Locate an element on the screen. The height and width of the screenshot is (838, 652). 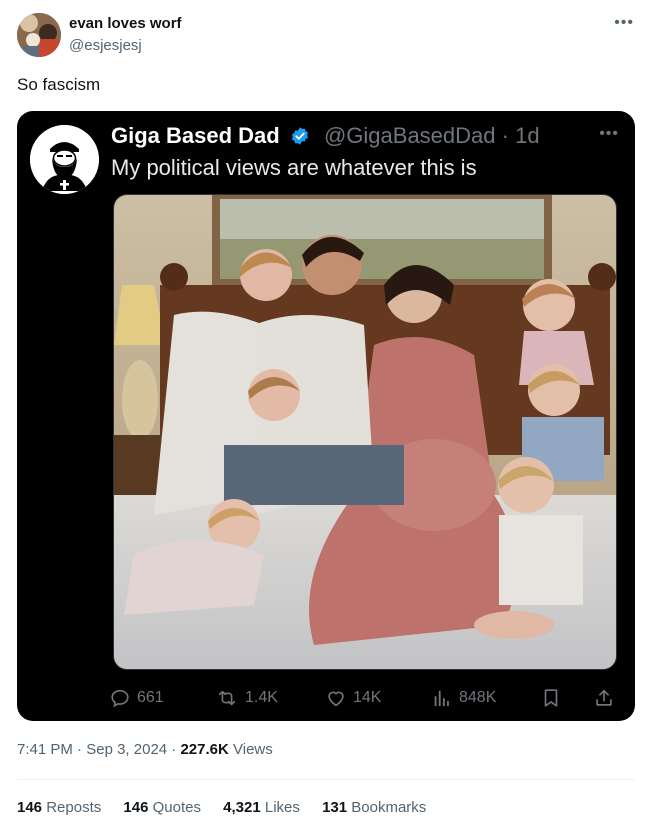
divider is located at coordinates (326, 779).